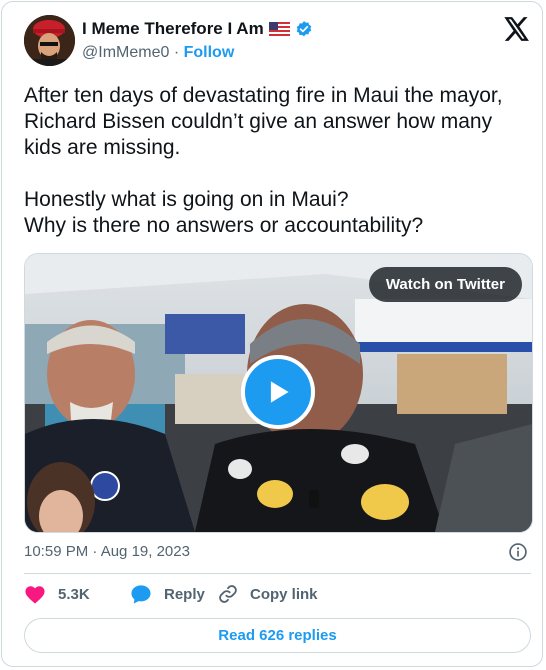 Image resolution: width=546 pixels, height=670 pixels. I want to click on author-avatar, so click(49, 40).